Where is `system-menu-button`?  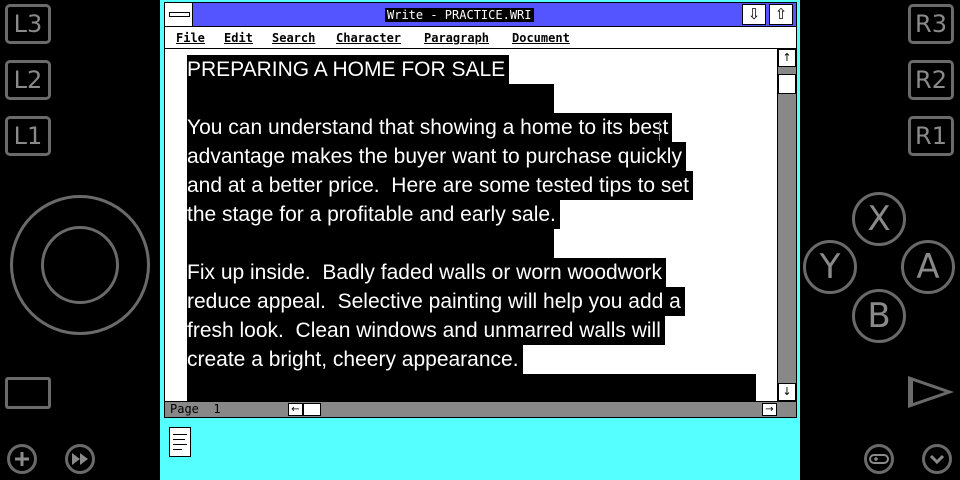 system-menu-button is located at coordinates (179, 14).